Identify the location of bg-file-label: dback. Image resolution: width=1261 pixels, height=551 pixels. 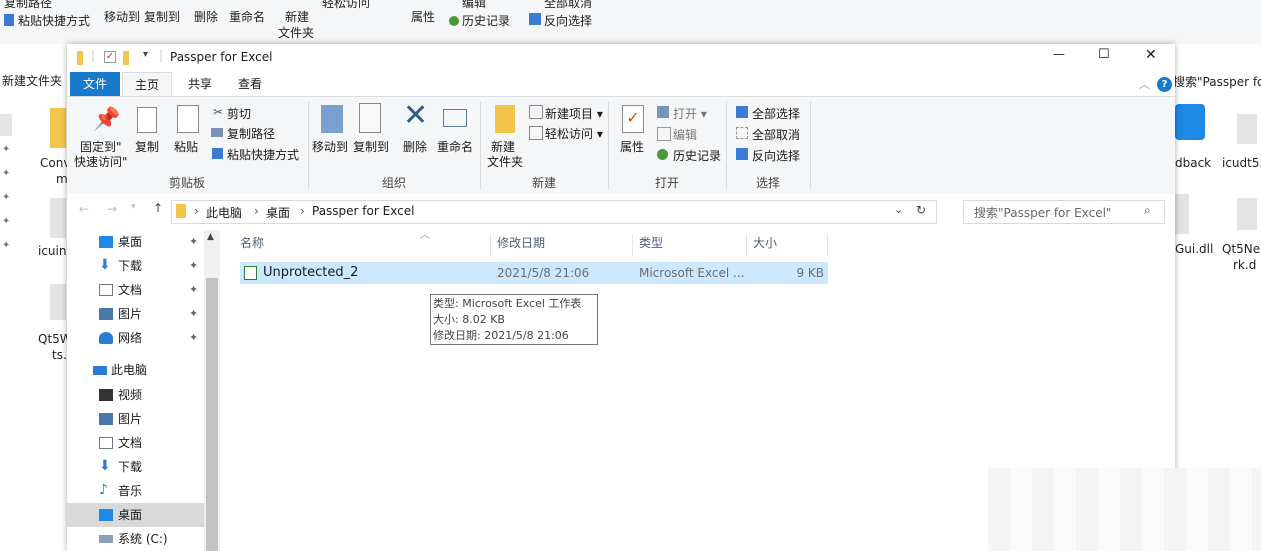
(1193, 163).